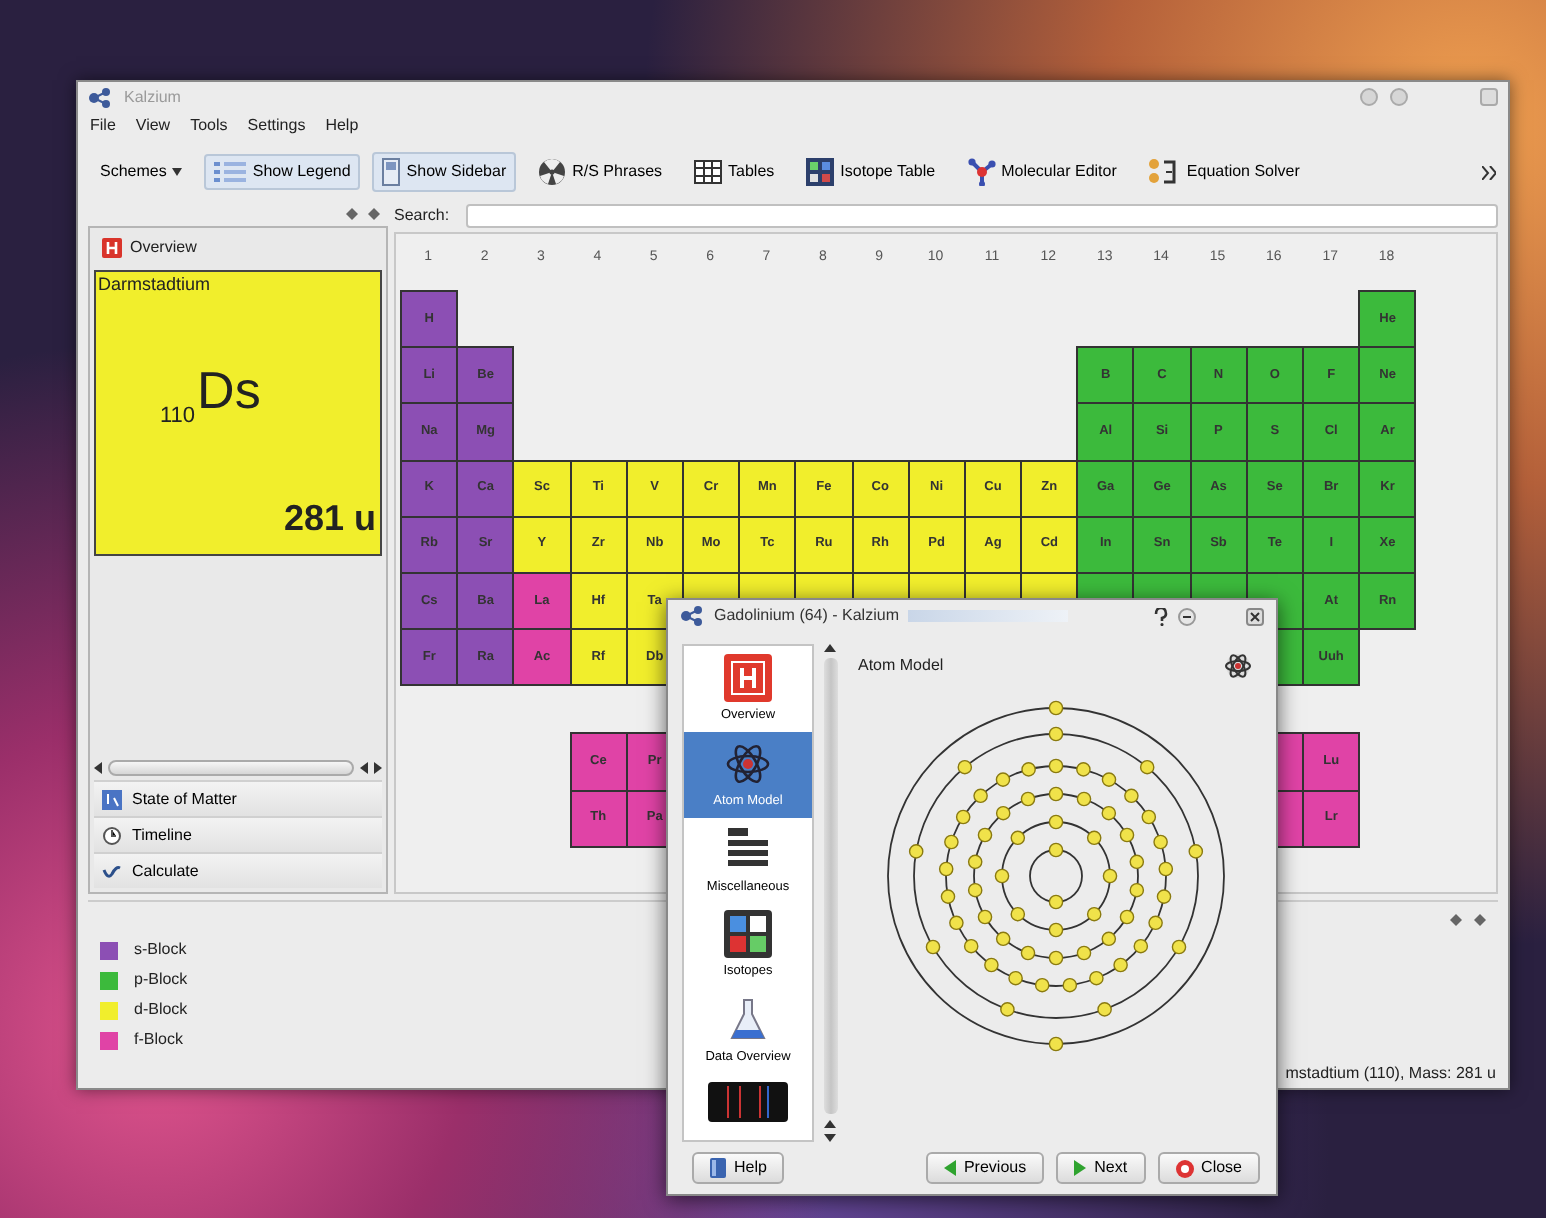 This screenshot has width=1546, height=1218. What do you see at coordinates (178, 416) in the screenshot?
I see `atomic-number: 110` at bounding box center [178, 416].